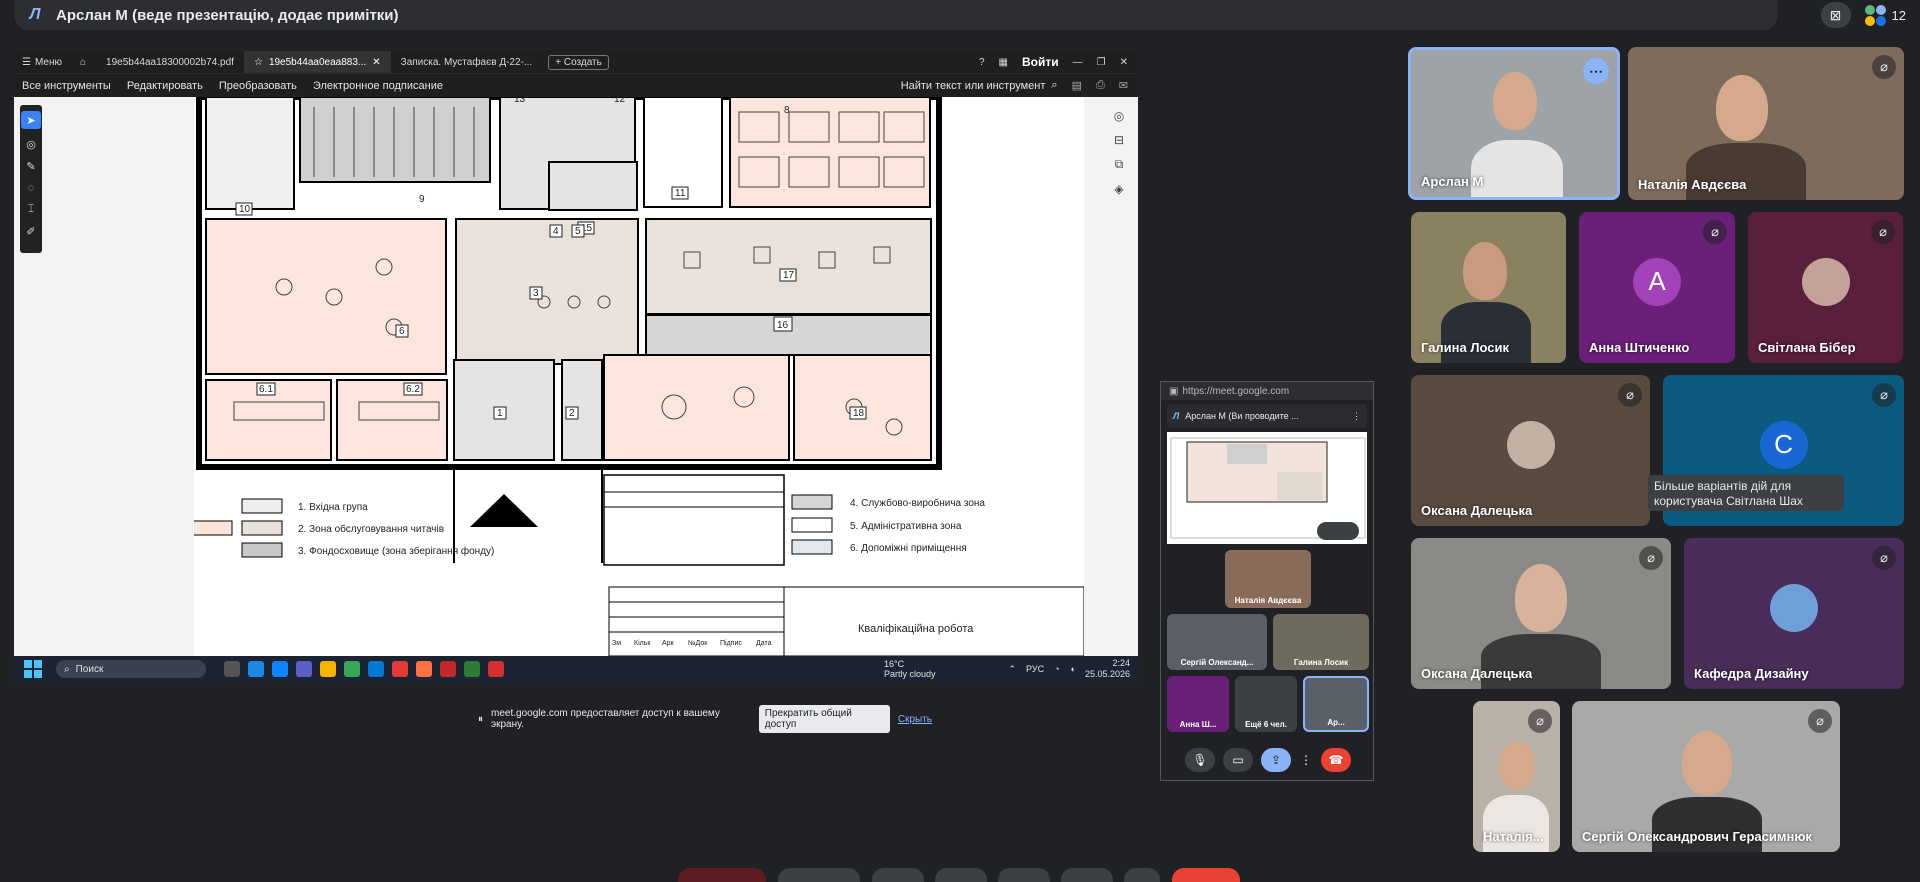 The height and width of the screenshot is (882, 1920). What do you see at coordinates (352, 669) in the screenshot?
I see `chrome-icon` at bounding box center [352, 669].